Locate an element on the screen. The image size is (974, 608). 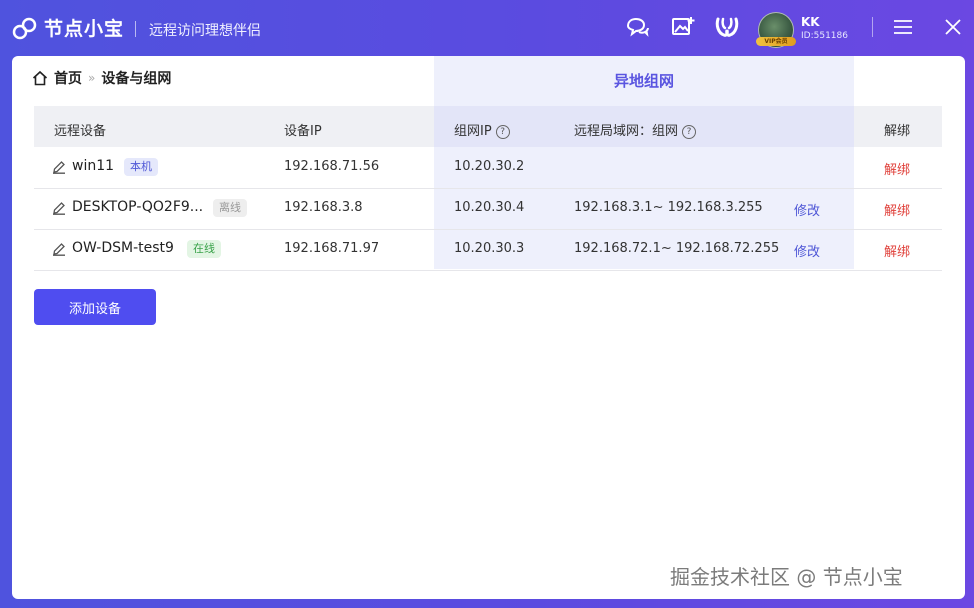
group-ip: 10.20.30.3 is located at coordinates (489, 248).